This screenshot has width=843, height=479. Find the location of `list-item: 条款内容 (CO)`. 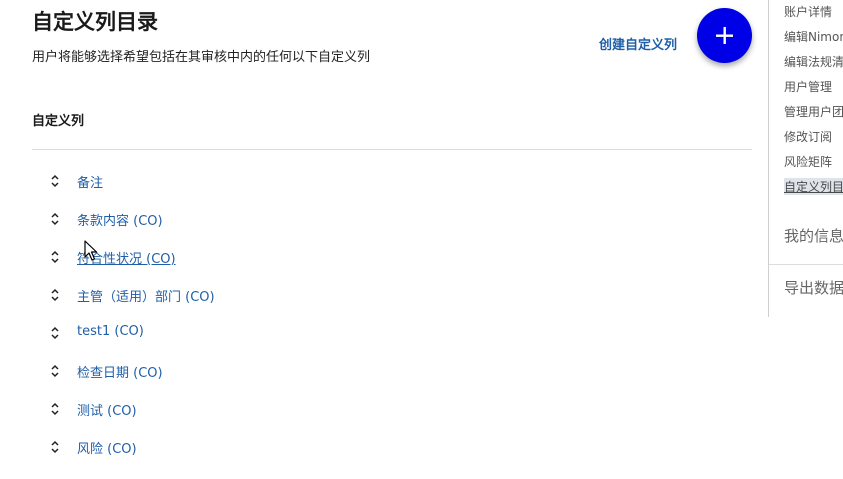

list-item: 条款内容 (CO) is located at coordinates (380, 219).